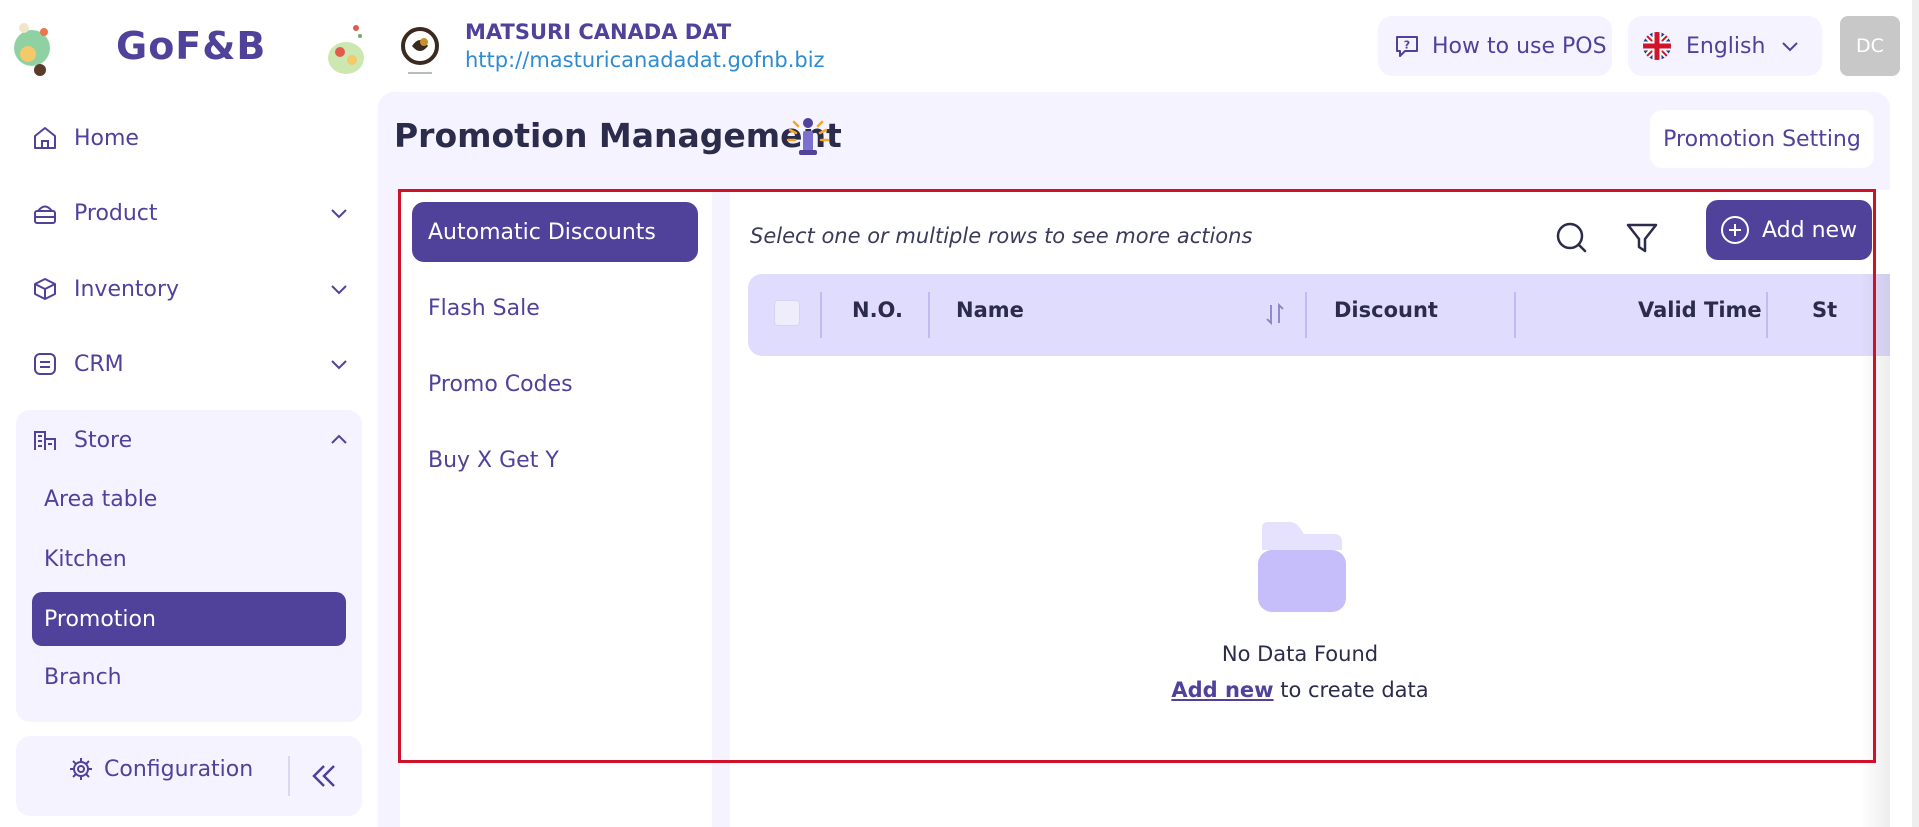  I want to click on empty-add-new-link: Add new, so click(1222, 690).